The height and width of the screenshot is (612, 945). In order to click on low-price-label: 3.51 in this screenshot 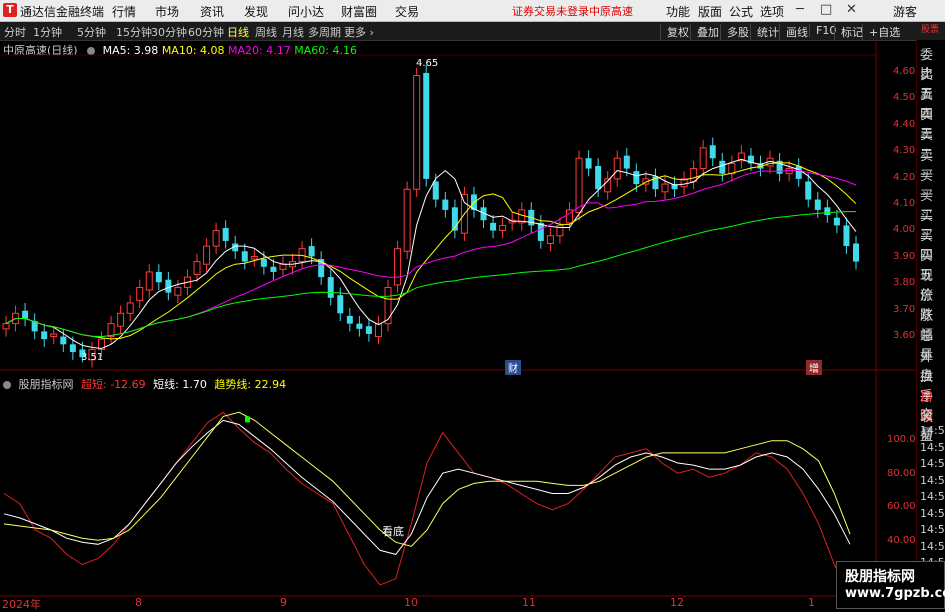, I will do `click(92, 357)`.